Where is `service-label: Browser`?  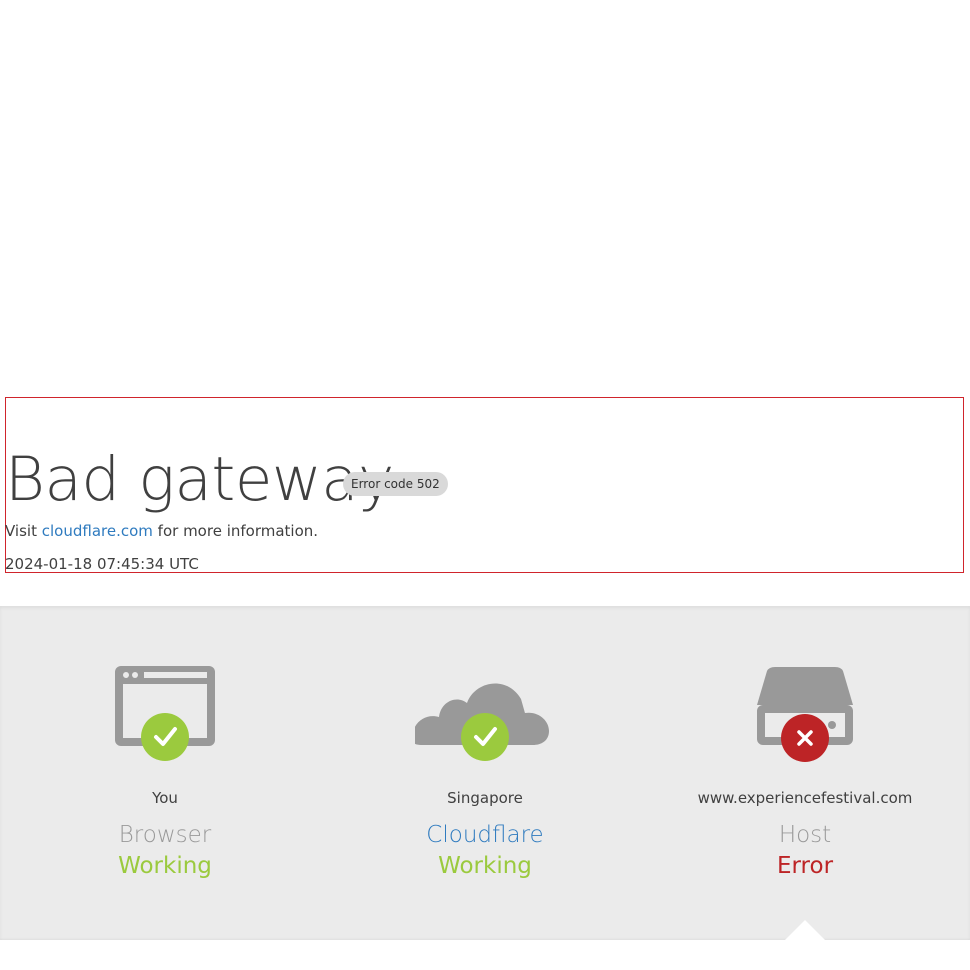 service-label: Browser is located at coordinates (165, 835).